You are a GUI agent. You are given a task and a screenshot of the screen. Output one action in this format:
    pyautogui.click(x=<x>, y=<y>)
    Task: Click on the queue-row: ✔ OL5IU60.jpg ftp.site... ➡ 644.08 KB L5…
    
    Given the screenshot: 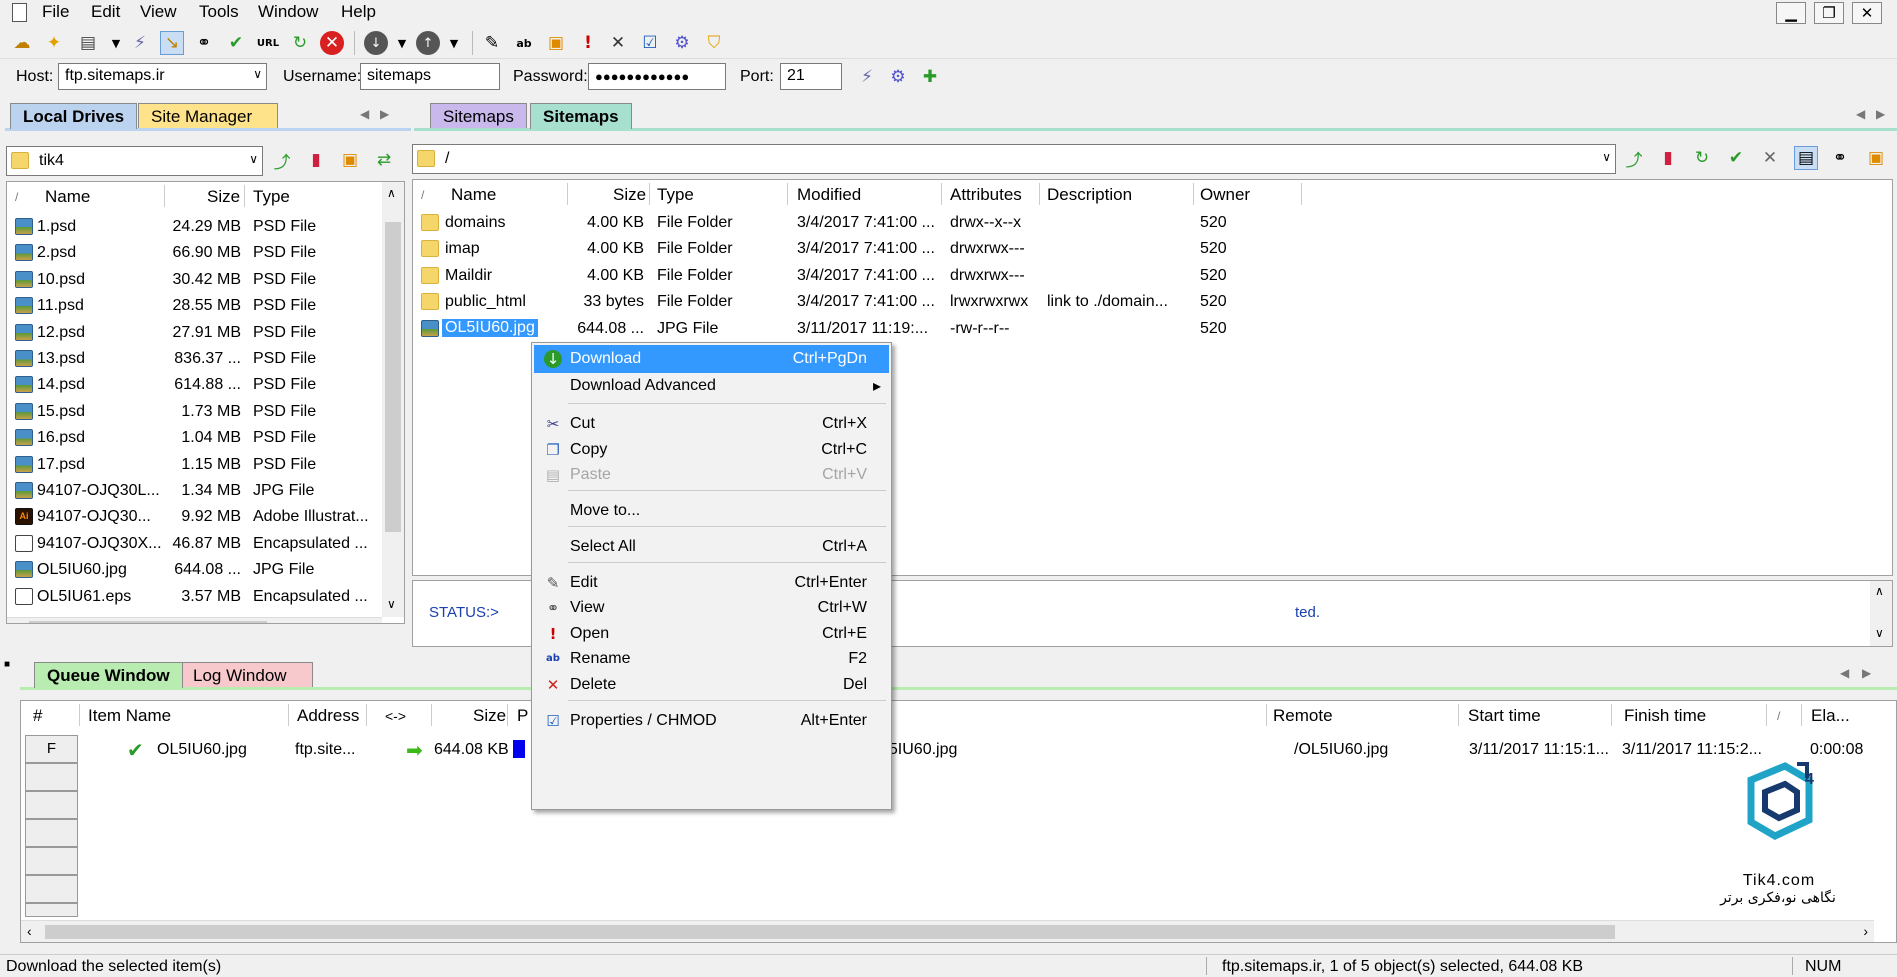 What is the action you would take?
    pyautogui.click(x=988, y=750)
    